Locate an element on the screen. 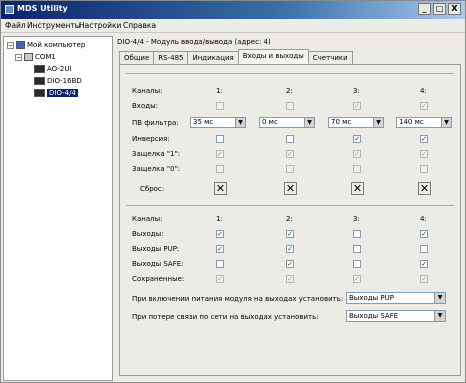  minimize-button: _ is located at coordinates (424, 9).